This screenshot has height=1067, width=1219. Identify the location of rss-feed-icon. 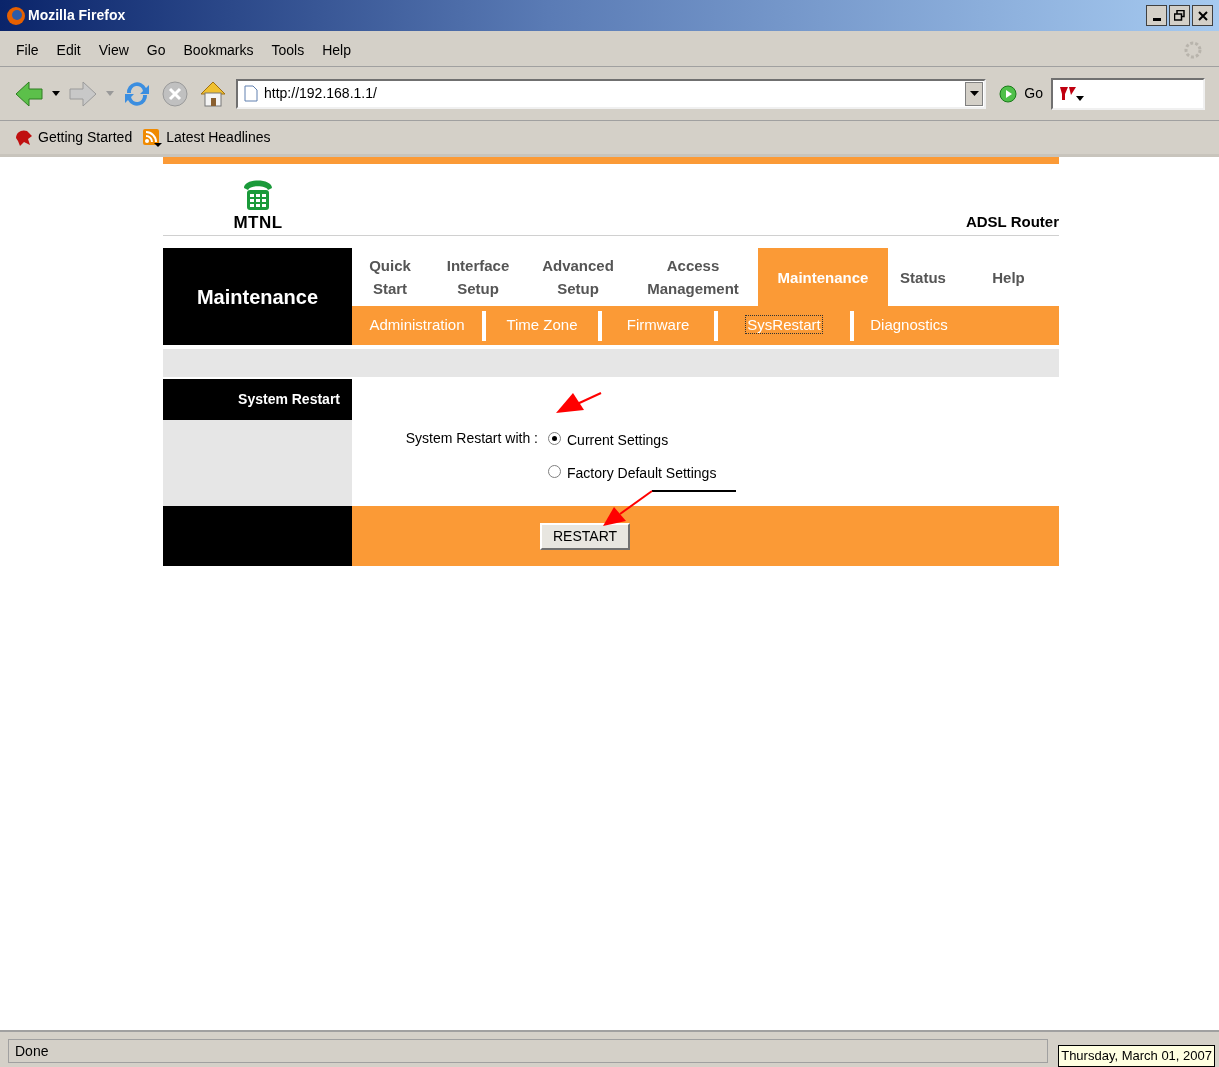
(152, 137).